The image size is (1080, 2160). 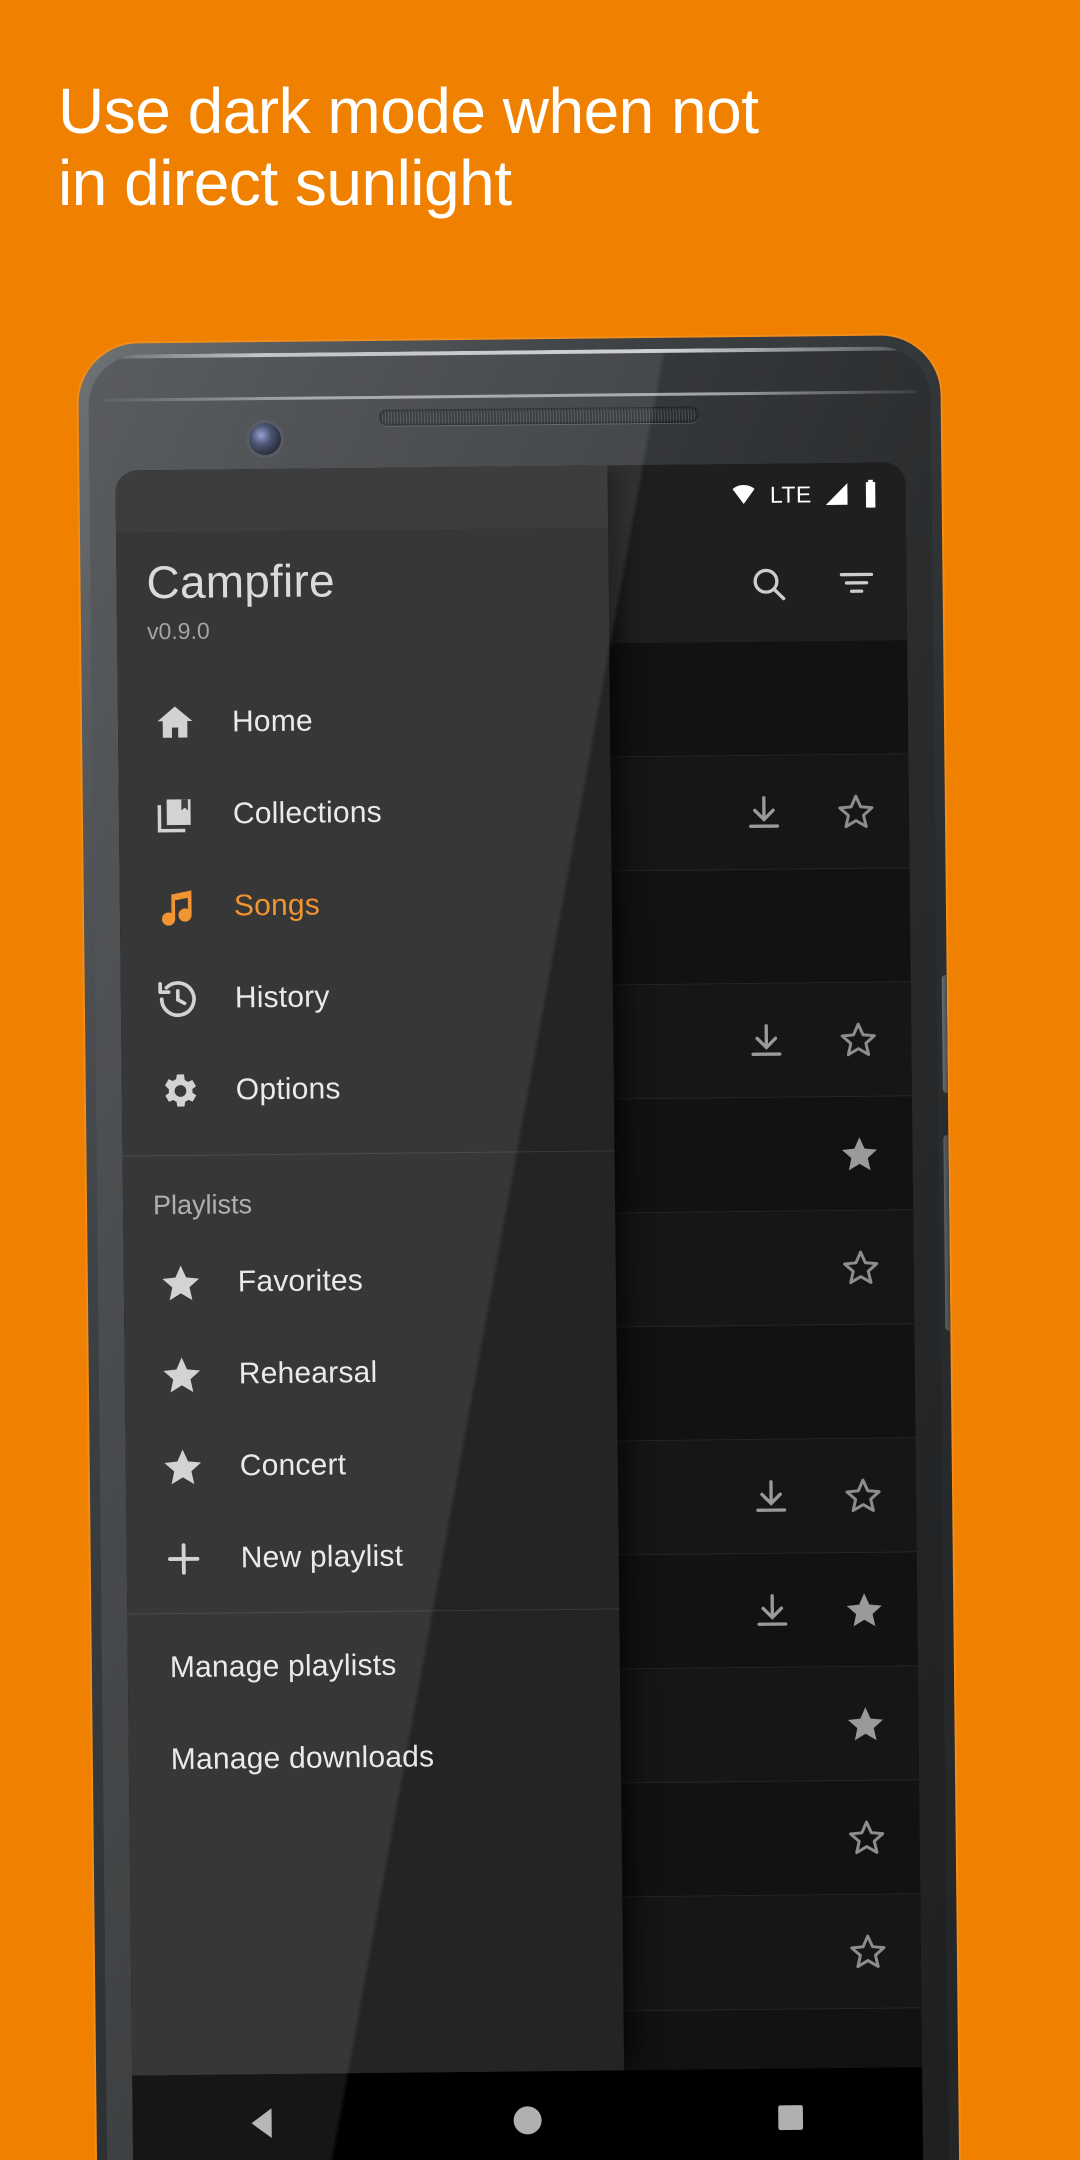 I want to click on sidebar-item-label: Rehearsal, so click(x=308, y=1373).